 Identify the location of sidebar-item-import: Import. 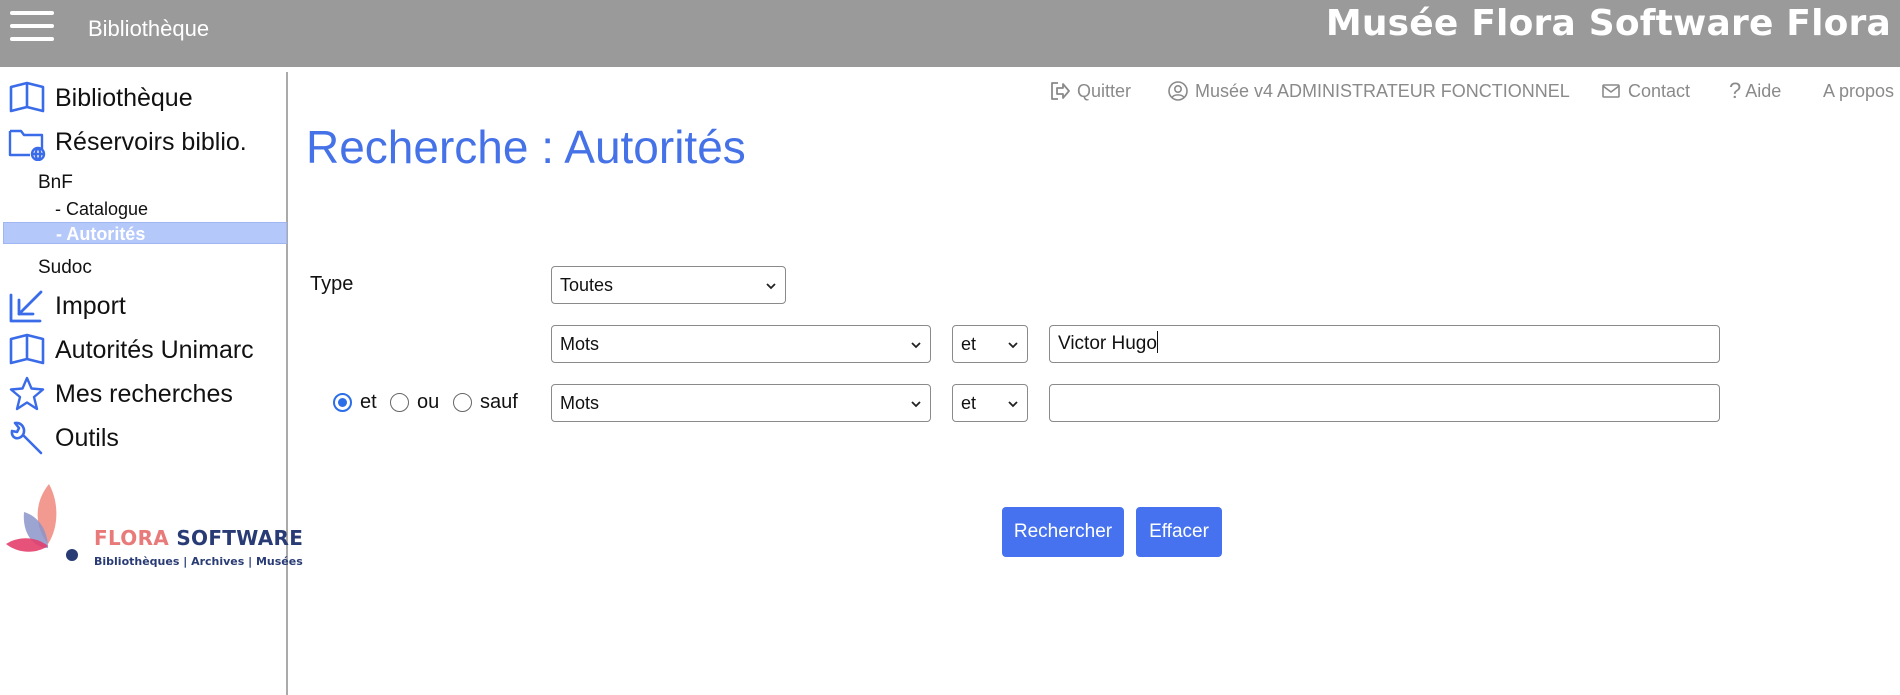
(67, 306).